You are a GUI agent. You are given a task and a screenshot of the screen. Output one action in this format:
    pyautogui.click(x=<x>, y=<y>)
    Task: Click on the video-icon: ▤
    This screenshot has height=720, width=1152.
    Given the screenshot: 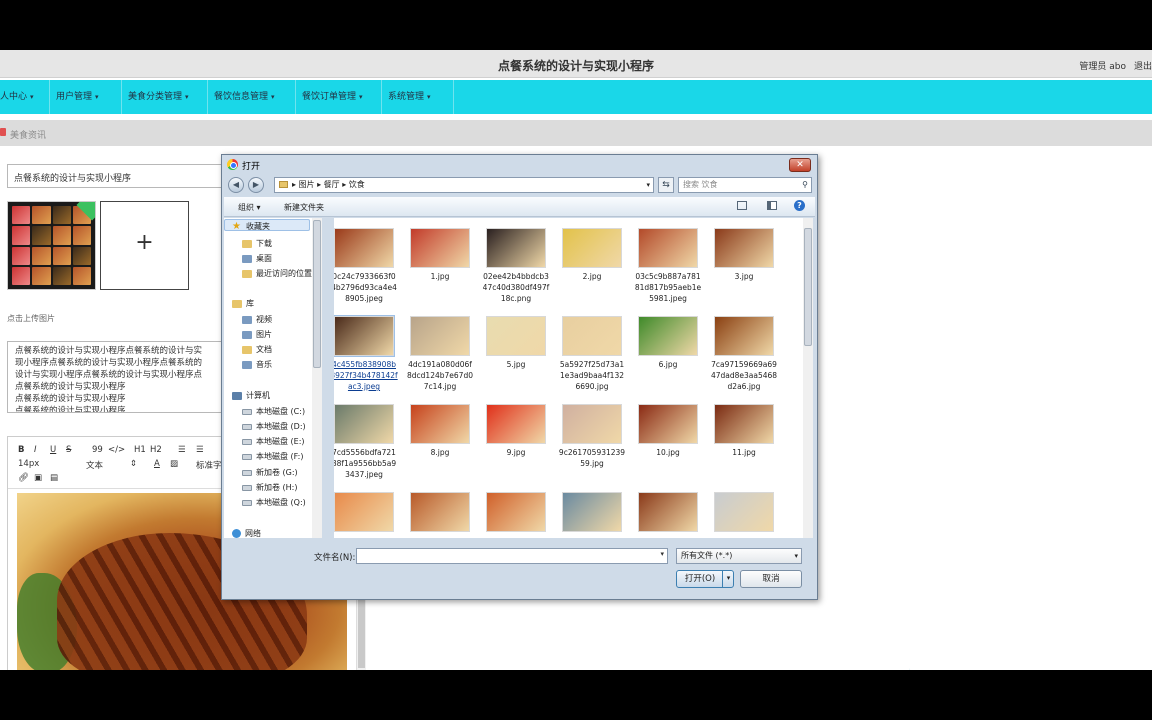 What is the action you would take?
    pyautogui.click(x=54, y=478)
    